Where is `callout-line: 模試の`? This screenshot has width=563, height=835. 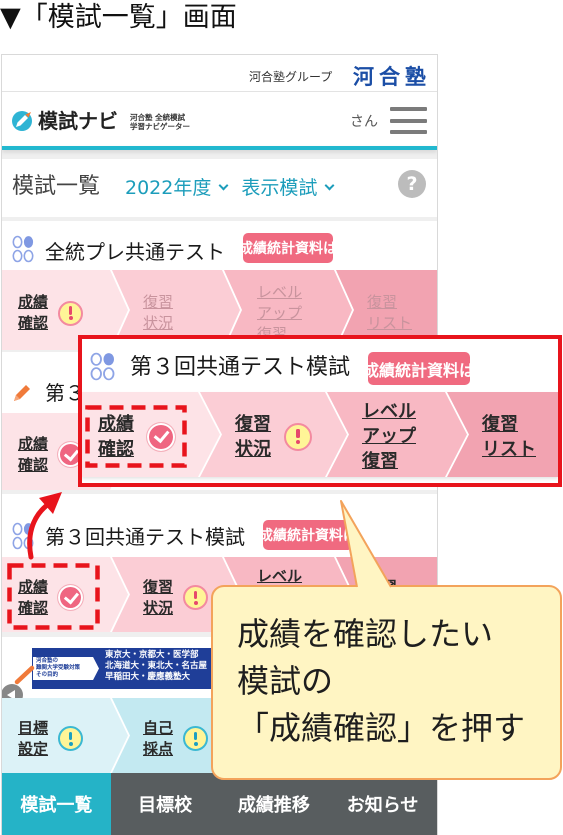
callout-line: 模試の is located at coordinates (285, 681).